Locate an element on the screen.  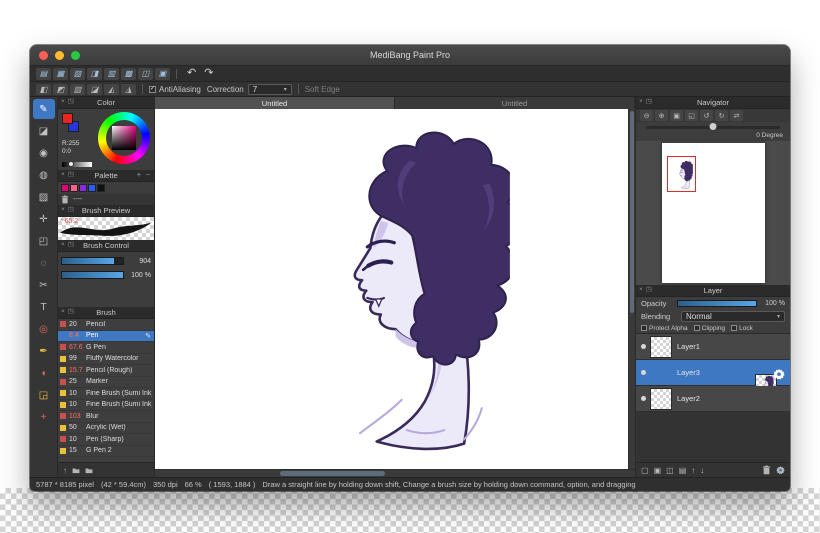
close-window-button is located at coordinates (43, 55).